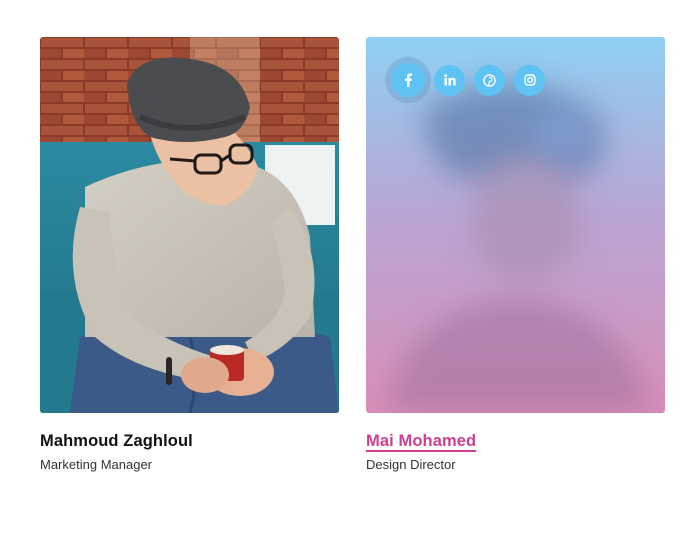 The height and width of the screenshot is (554, 696). I want to click on linkedin-button, so click(449, 80).